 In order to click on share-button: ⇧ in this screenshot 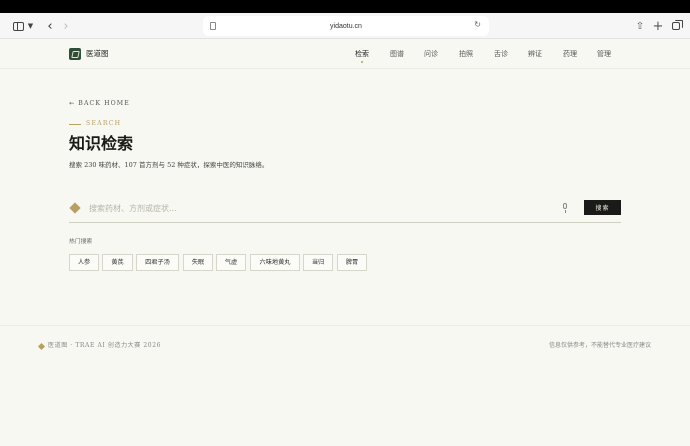, I will do `click(640, 26)`.